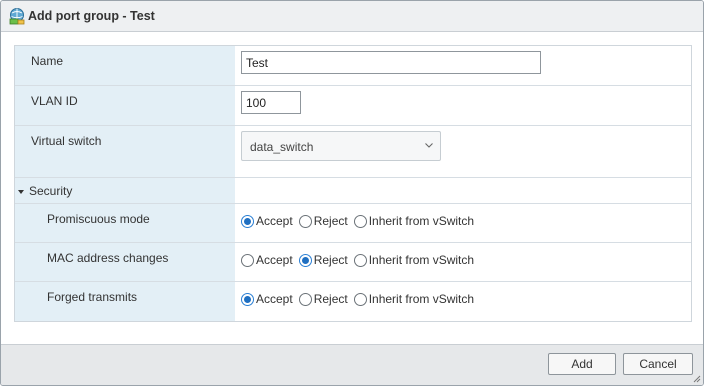 The image size is (704, 386). Describe the element at coordinates (305, 260) in the screenshot. I see `mac-reject-radio` at that location.